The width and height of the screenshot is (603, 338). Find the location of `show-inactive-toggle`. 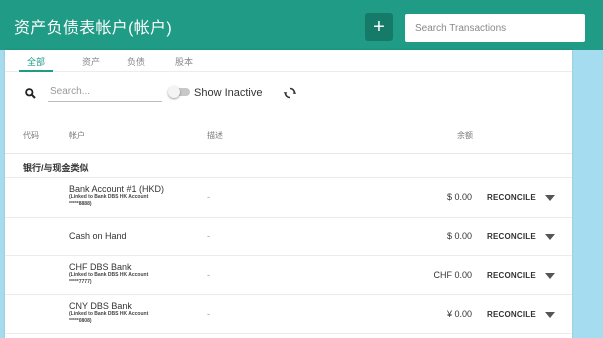

show-inactive-toggle is located at coordinates (180, 92).